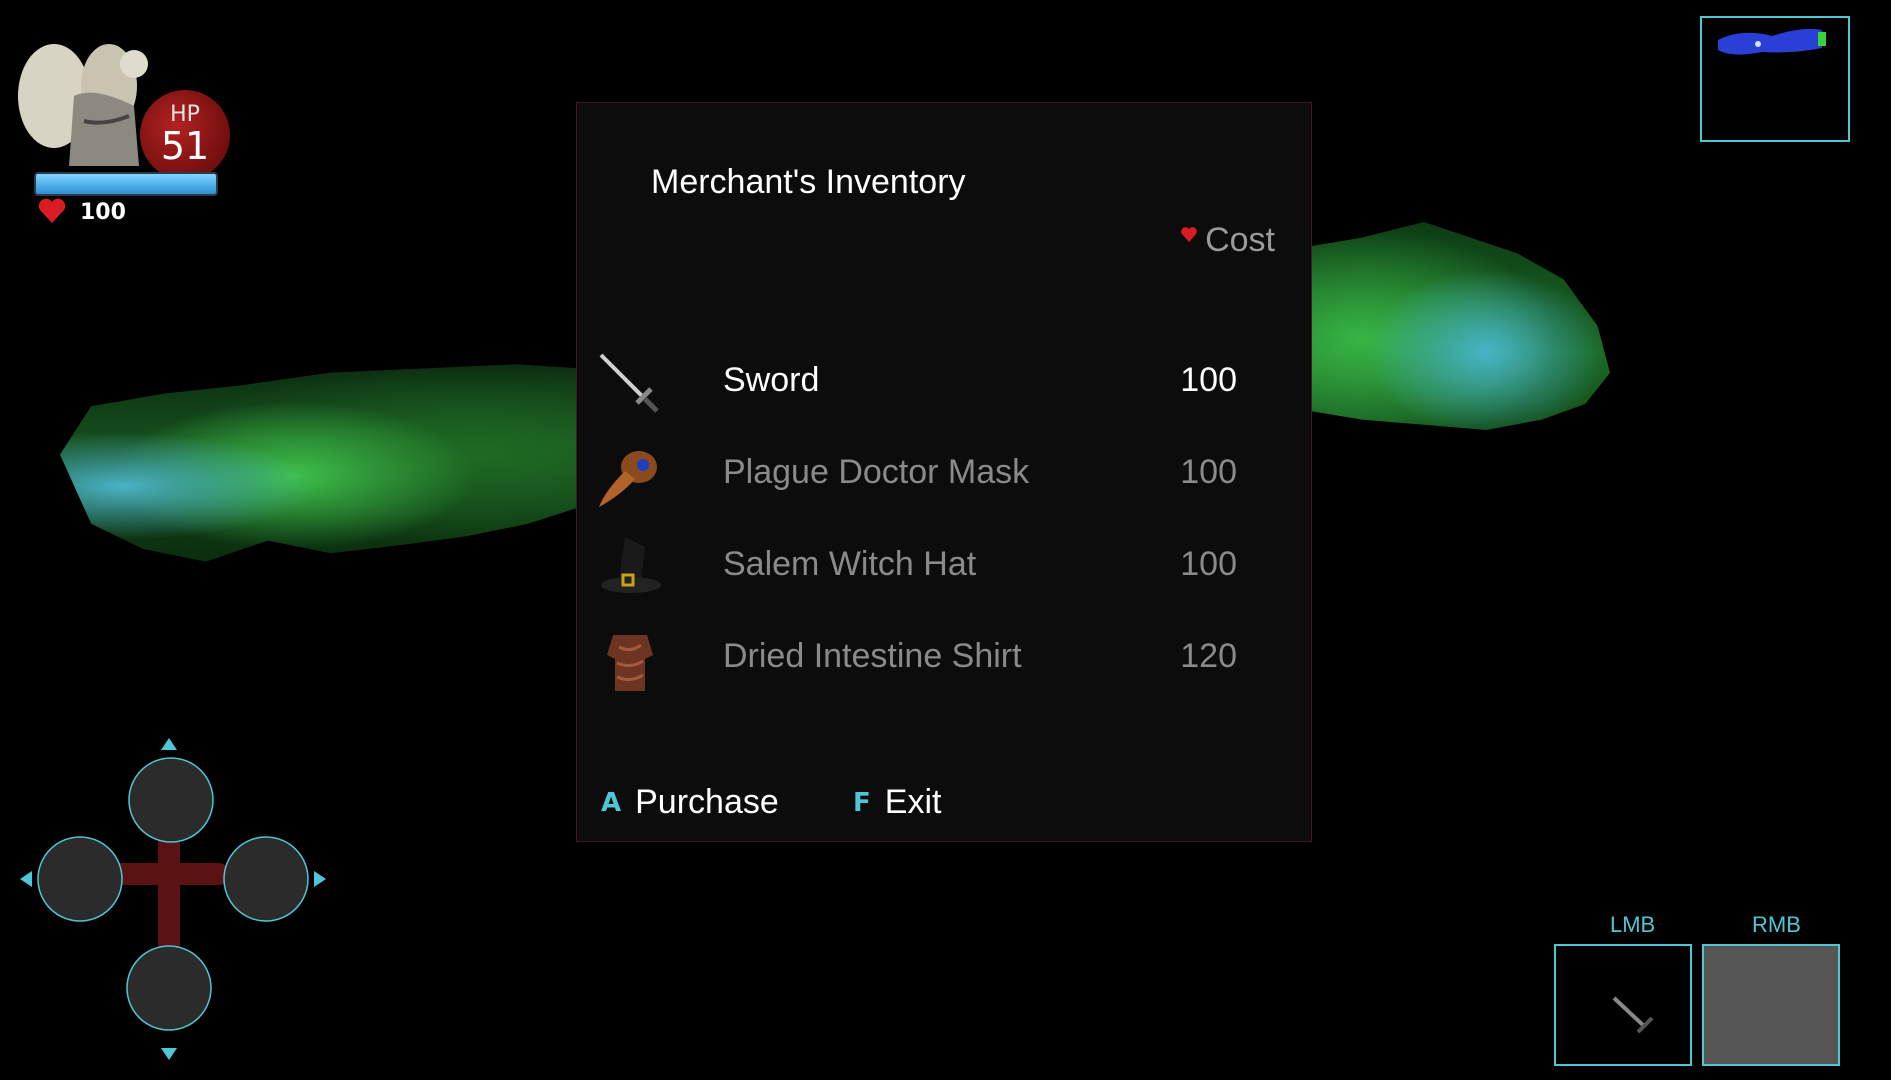 The image size is (1891, 1080). I want to click on lmb-slot, so click(1623, 1005).